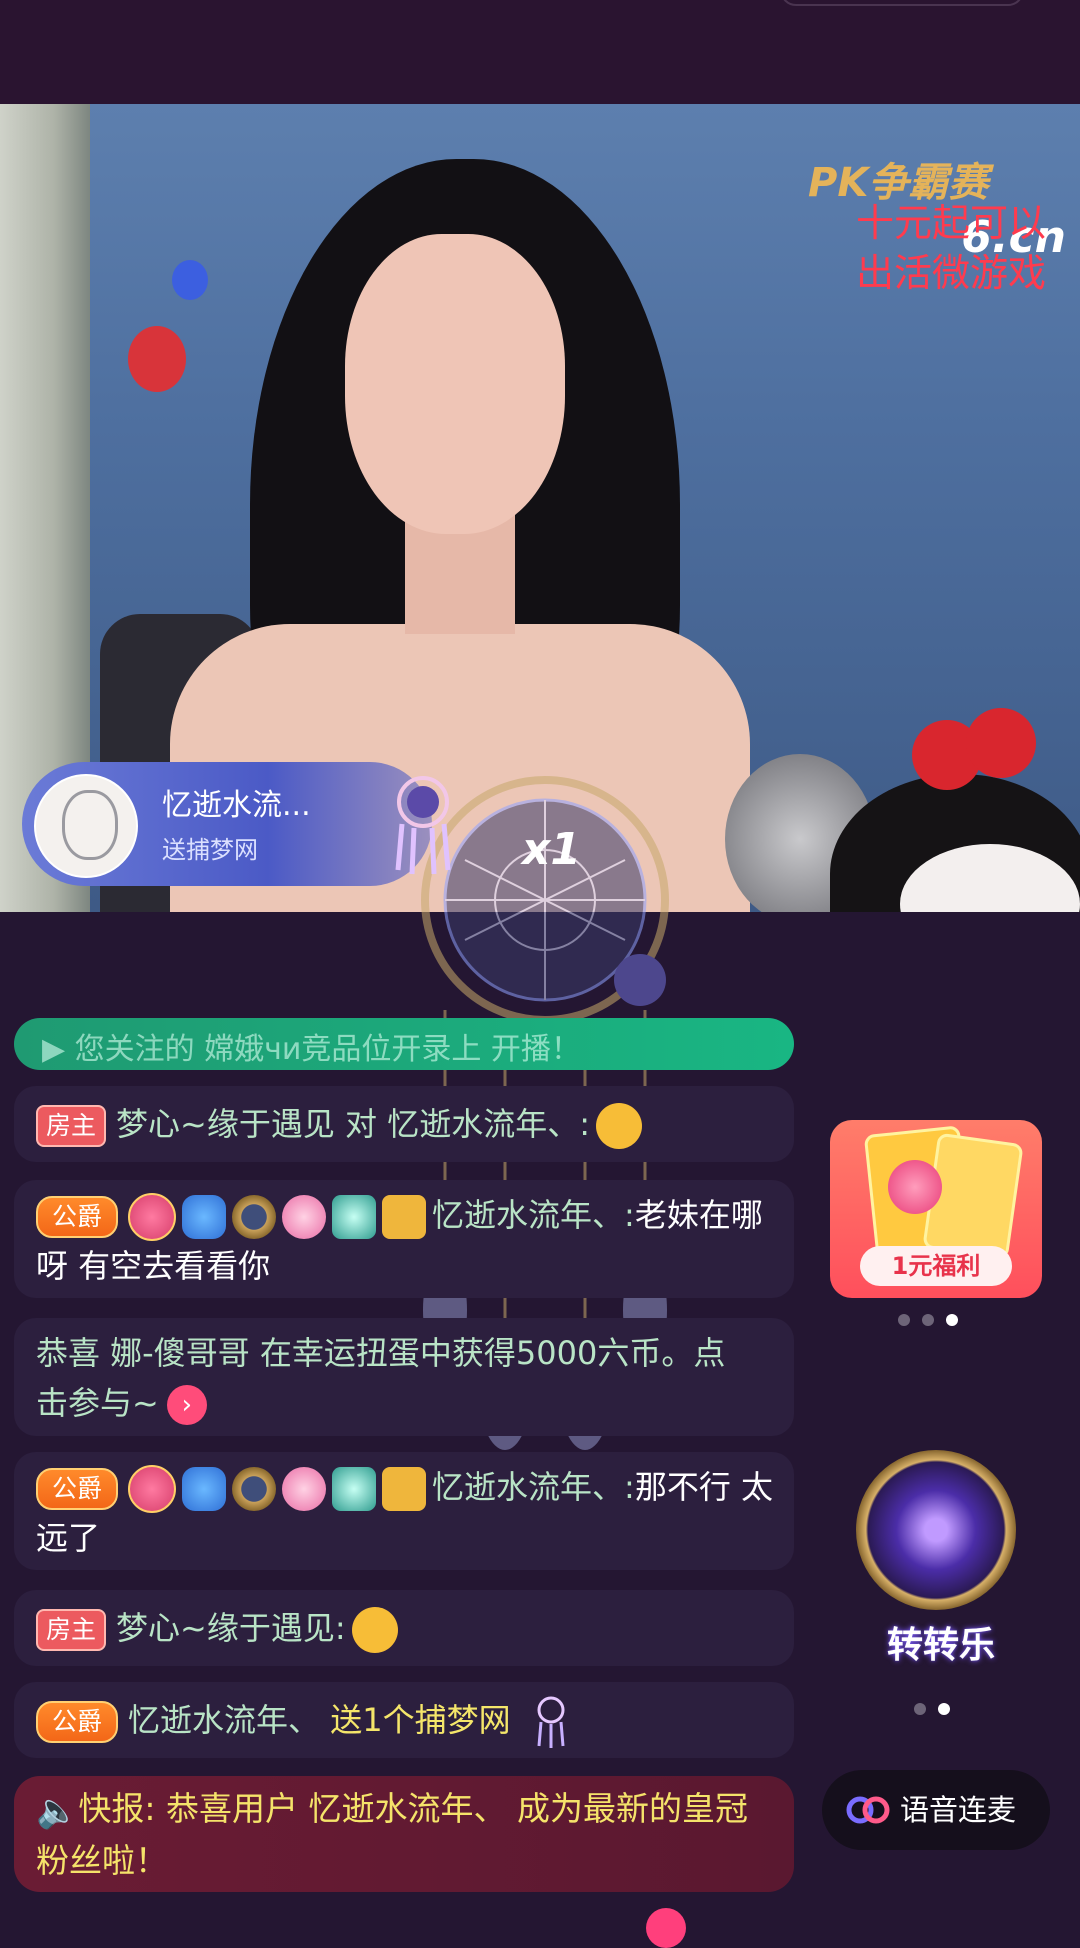 This screenshot has height=1948, width=1080. I want to click on system-notice-text: ▶ 您关注的 嫦娥чи竞品位开录上 开播！, so click(311, 1049).